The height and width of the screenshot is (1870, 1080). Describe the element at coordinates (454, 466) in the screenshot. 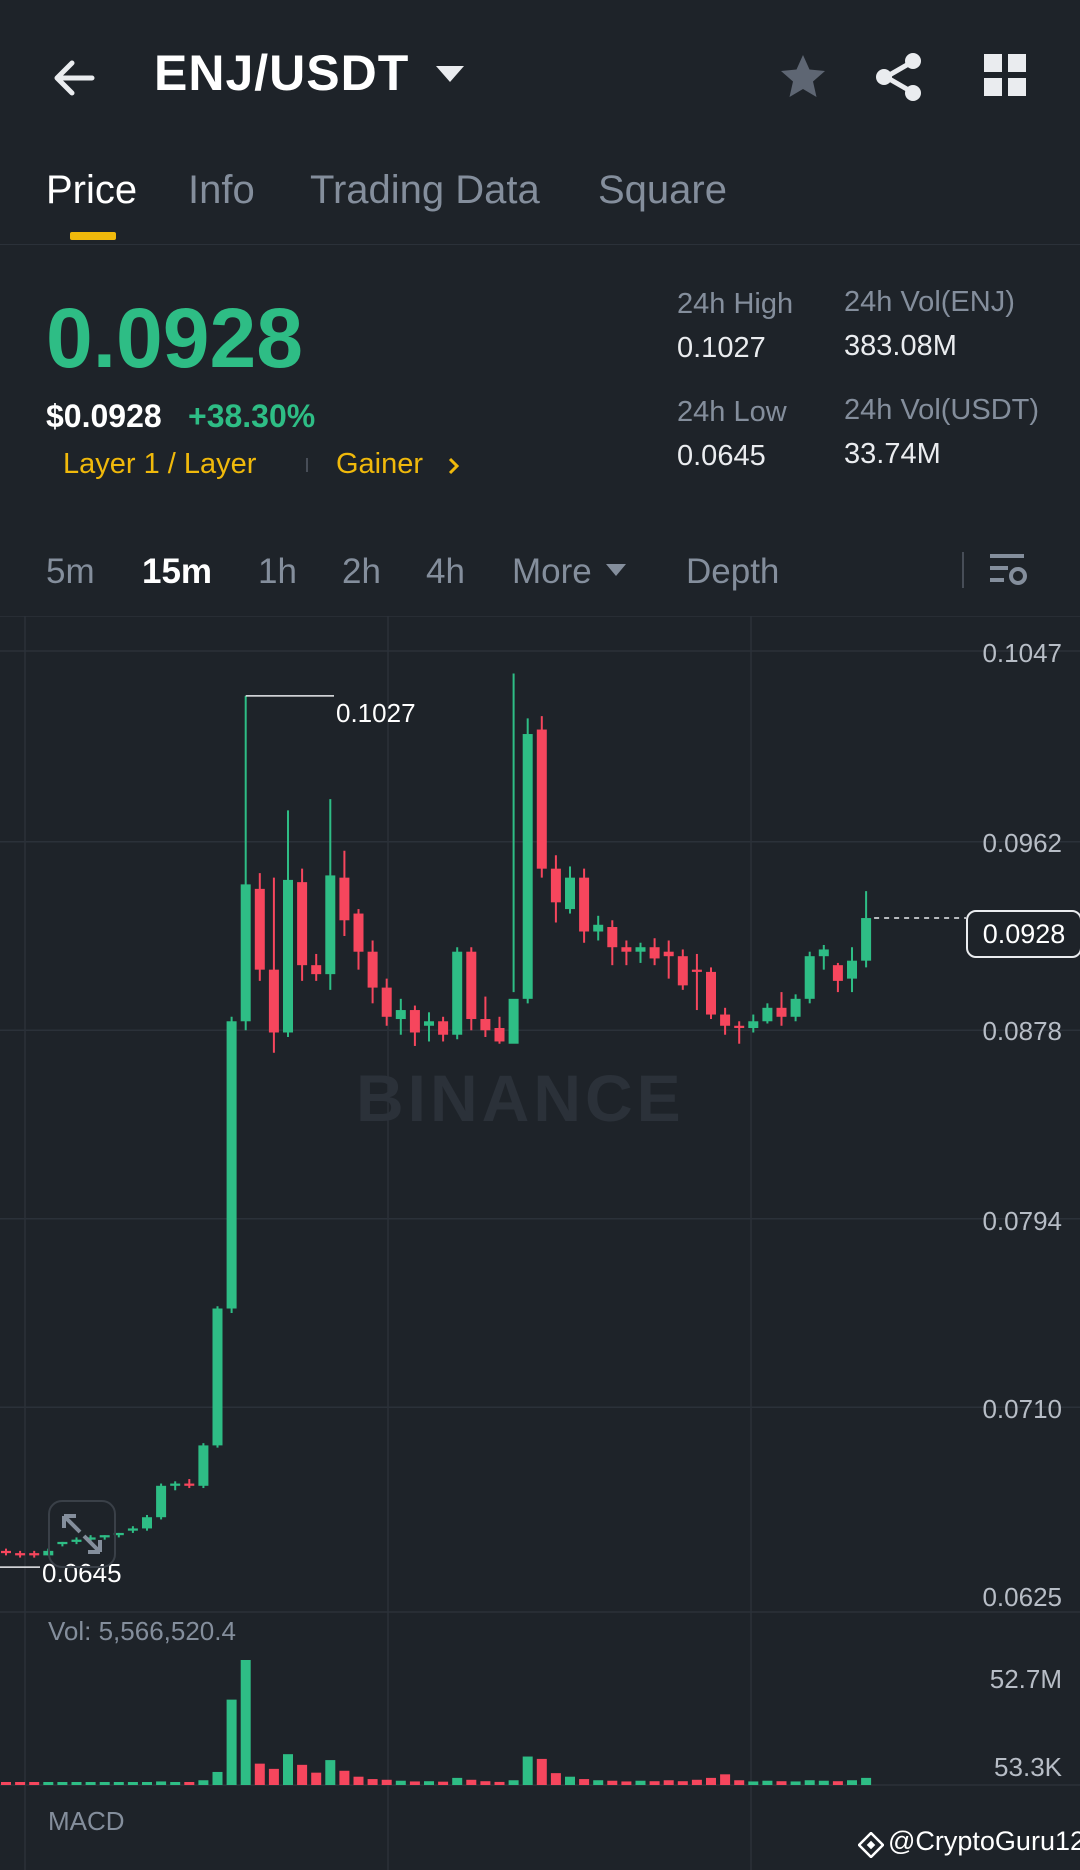

I see `chevron-right-icon` at that location.